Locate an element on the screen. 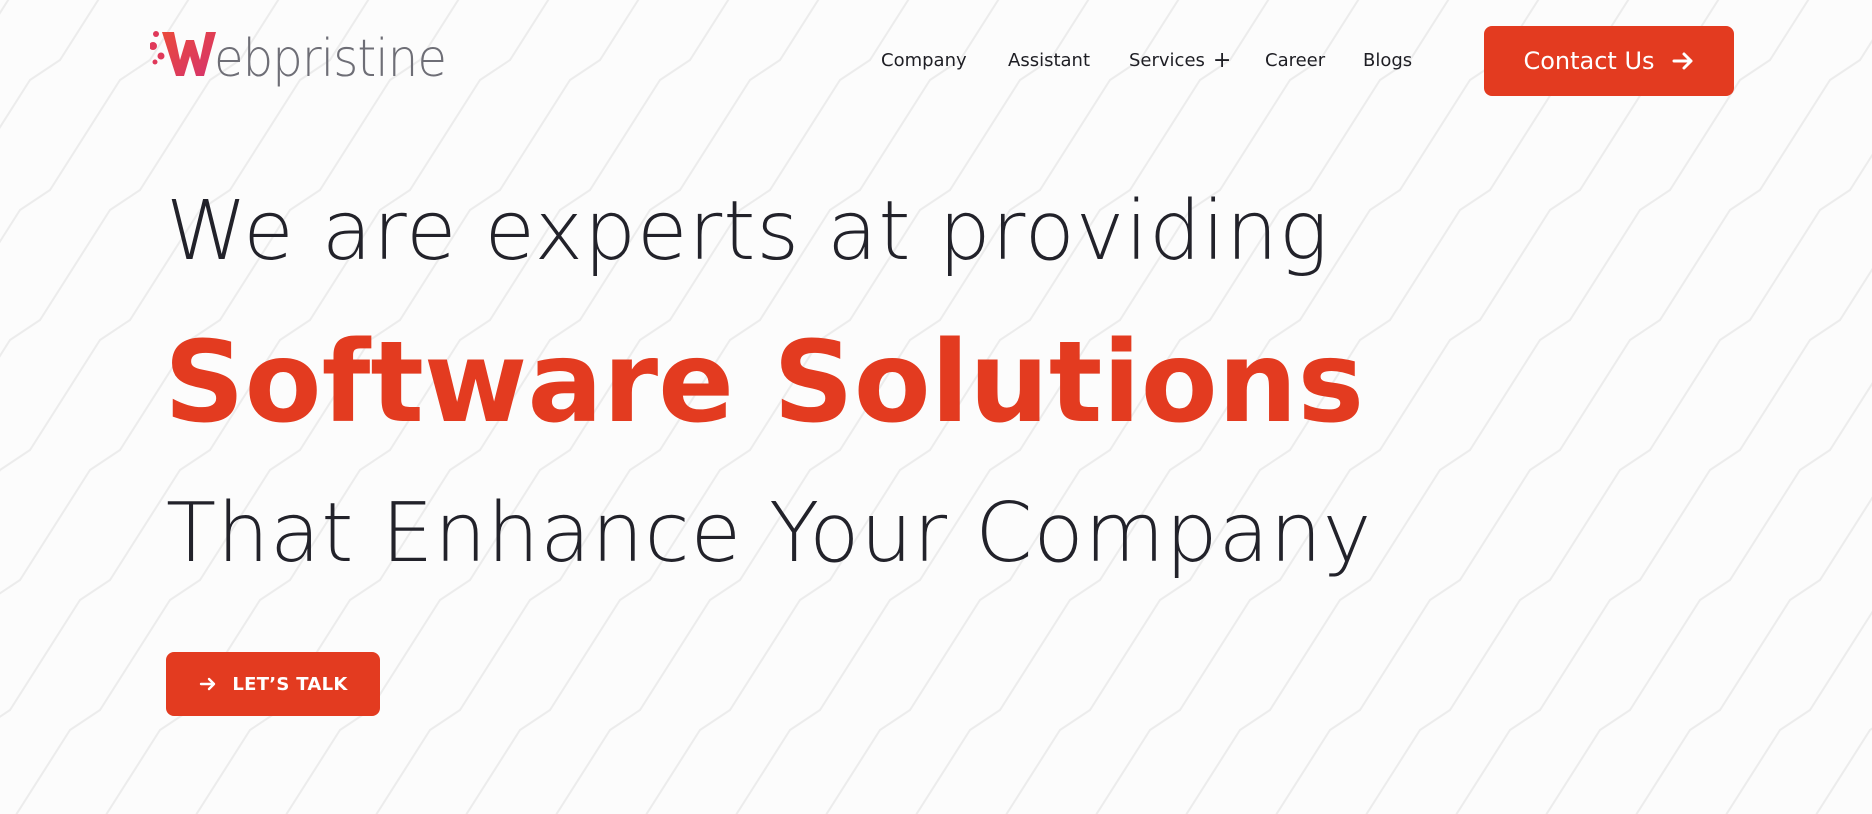  nav-item-label: Assistant is located at coordinates (1049, 60).